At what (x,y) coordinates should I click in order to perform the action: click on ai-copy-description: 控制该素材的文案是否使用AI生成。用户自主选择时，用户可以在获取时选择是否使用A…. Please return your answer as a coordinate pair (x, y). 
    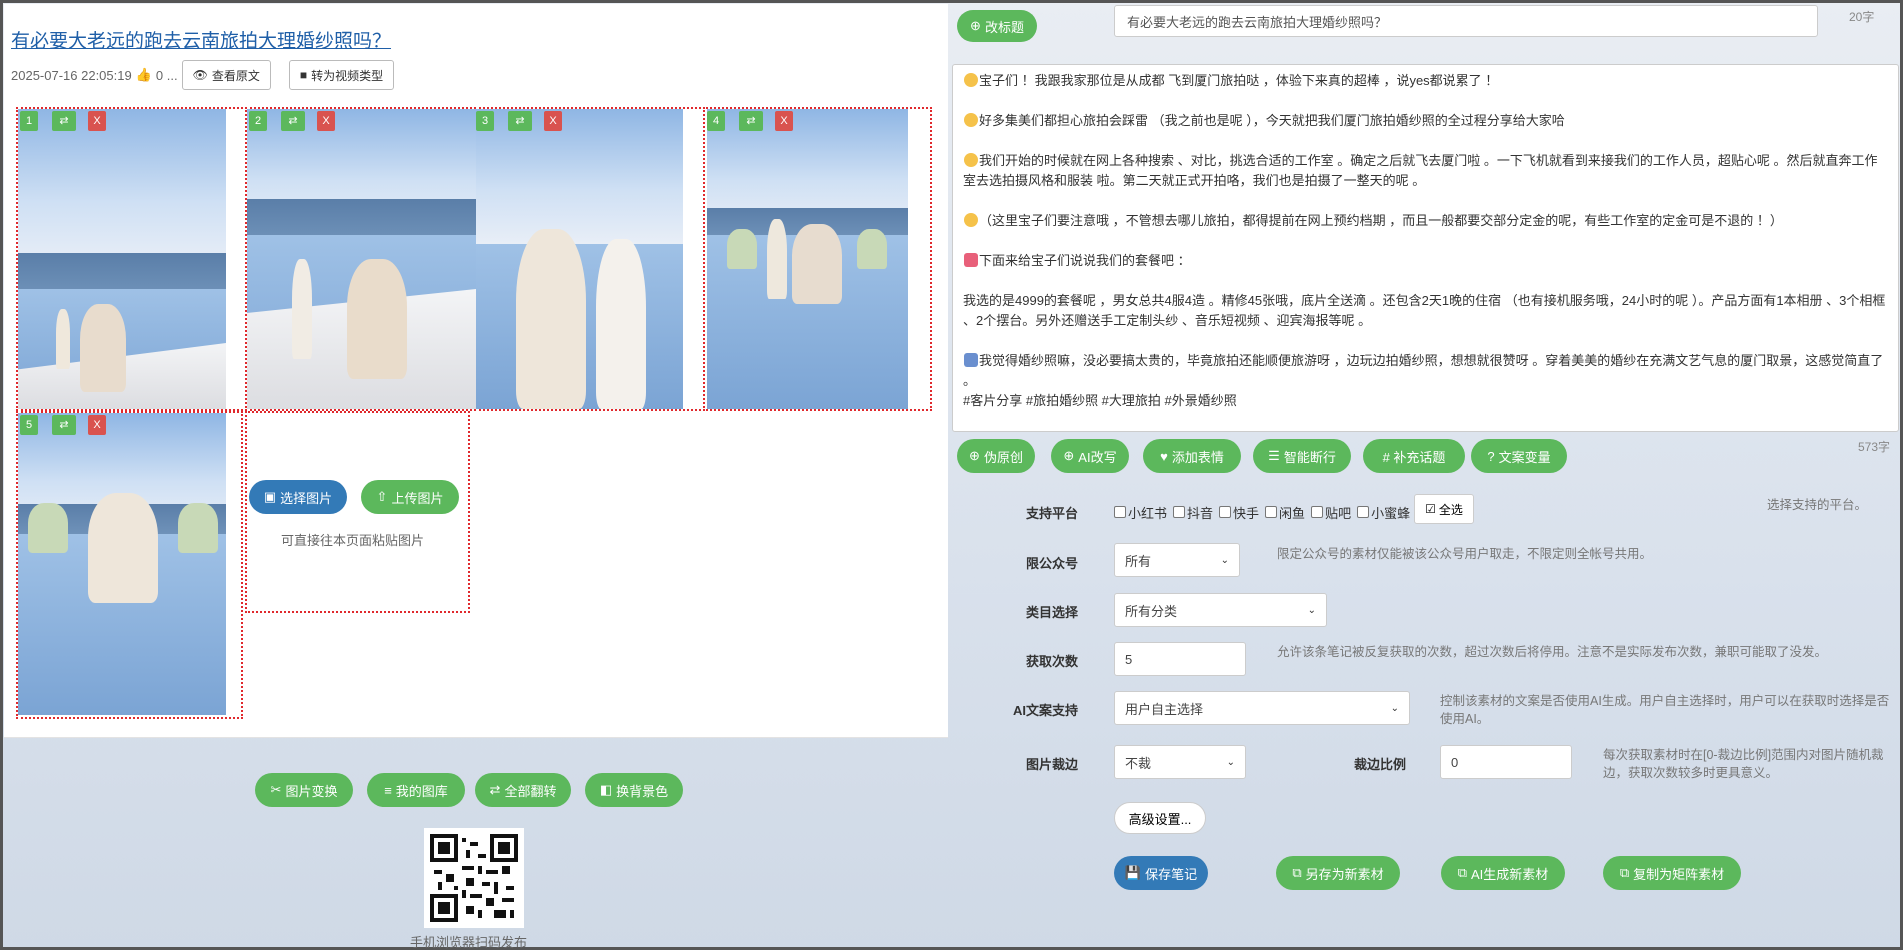
    Looking at the image, I should click on (1665, 710).